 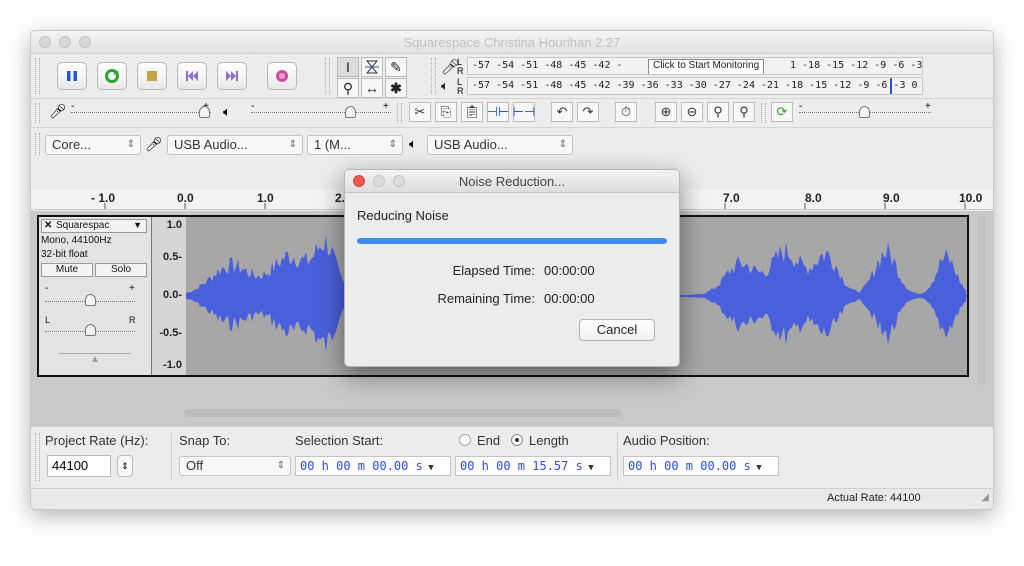 I want to click on stop-button, so click(x=152, y=76).